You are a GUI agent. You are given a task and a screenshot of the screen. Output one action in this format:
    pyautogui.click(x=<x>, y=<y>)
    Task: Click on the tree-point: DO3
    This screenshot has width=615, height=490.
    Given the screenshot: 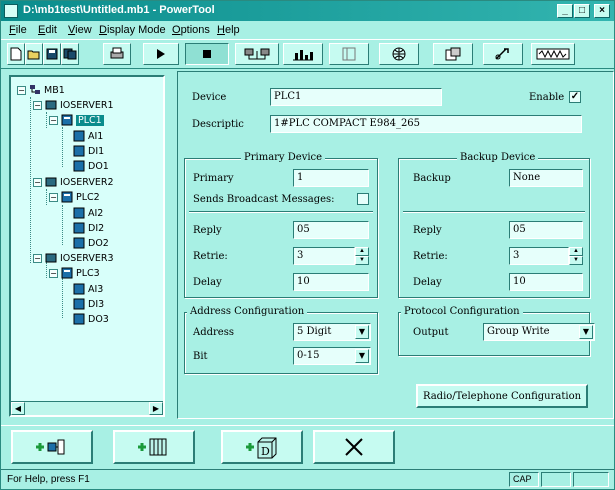 What is the action you would take?
    pyautogui.click(x=91, y=319)
    